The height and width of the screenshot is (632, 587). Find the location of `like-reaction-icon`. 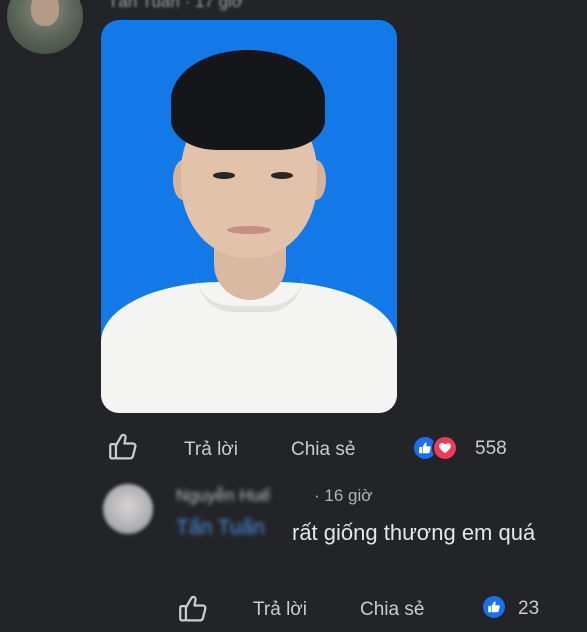

like-reaction-icon is located at coordinates (494, 607).